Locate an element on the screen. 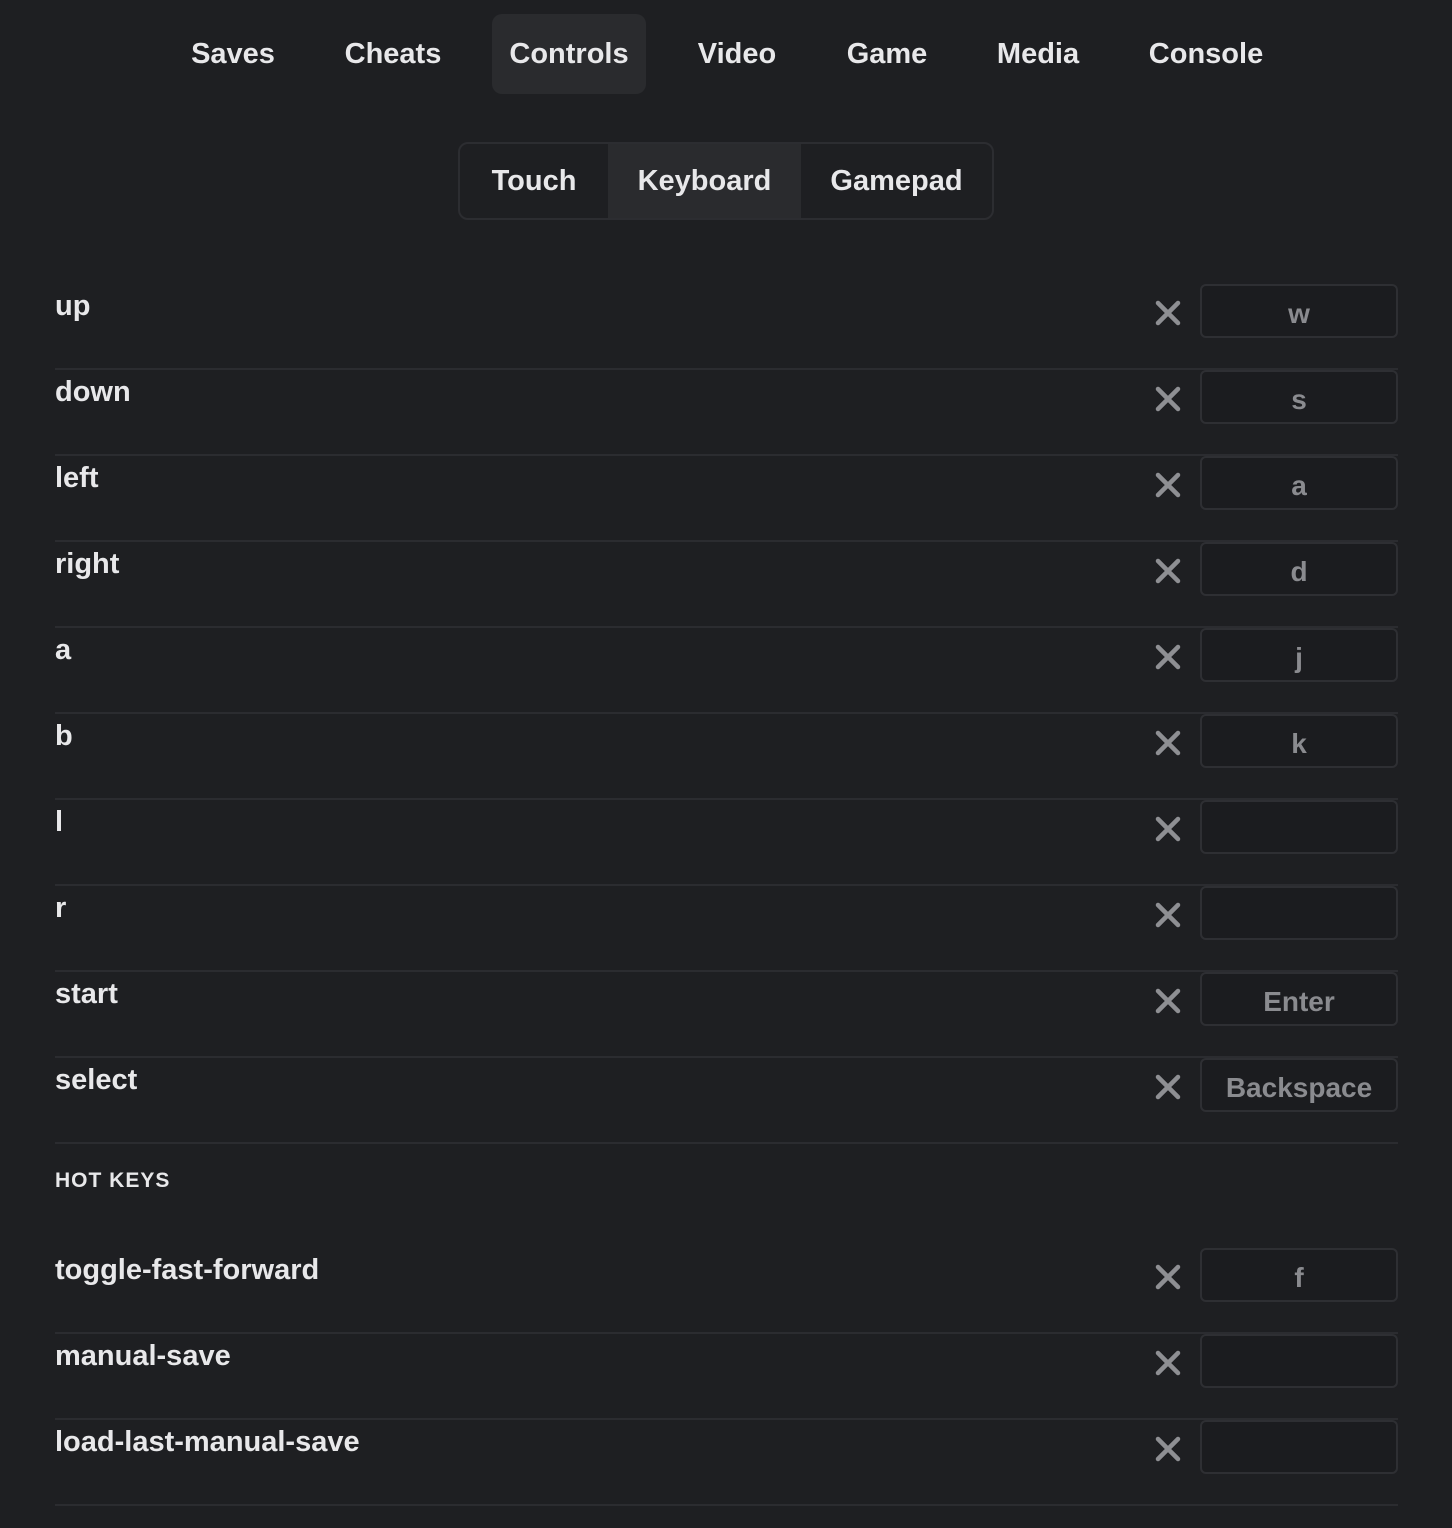  tab-video: Video is located at coordinates (737, 54).